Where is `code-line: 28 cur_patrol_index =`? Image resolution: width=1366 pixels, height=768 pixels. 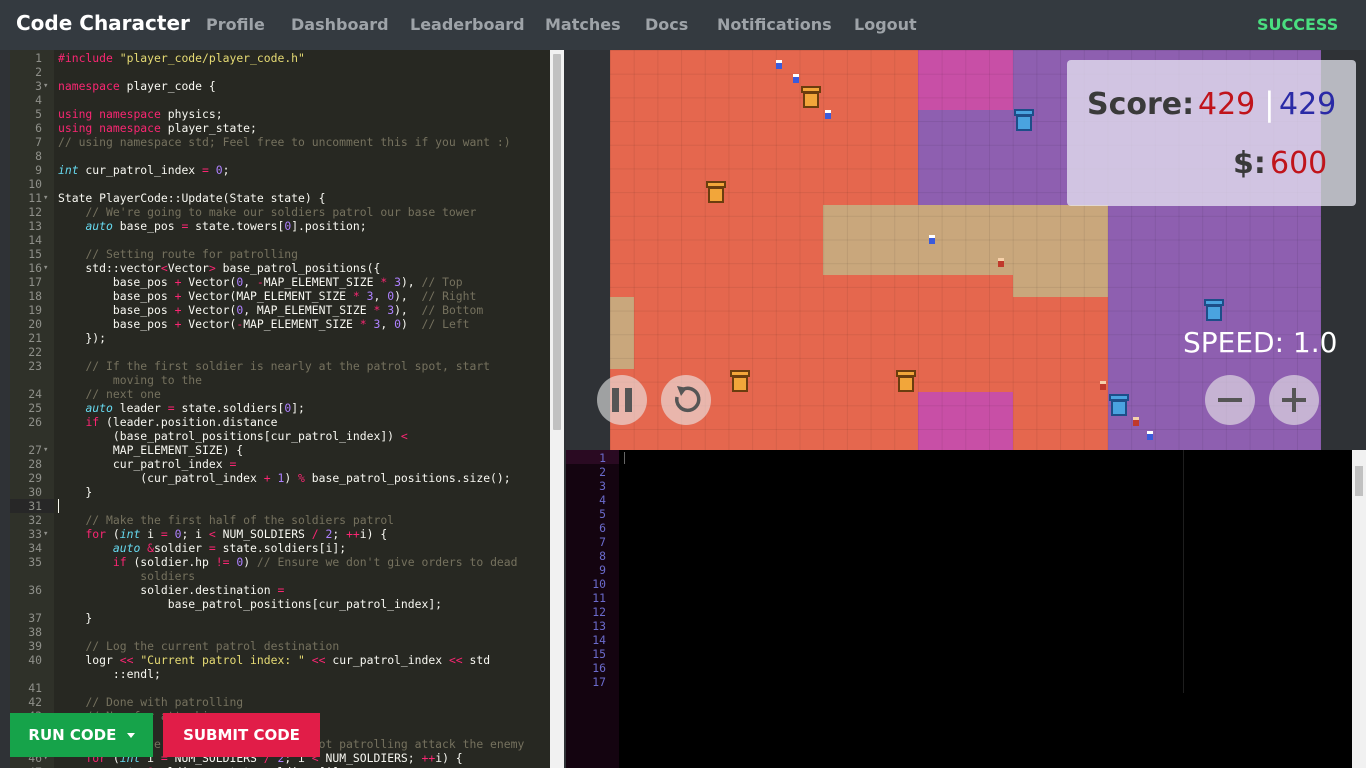 code-line: 28 cur_patrol_index = is located at coordinates (280, 464).